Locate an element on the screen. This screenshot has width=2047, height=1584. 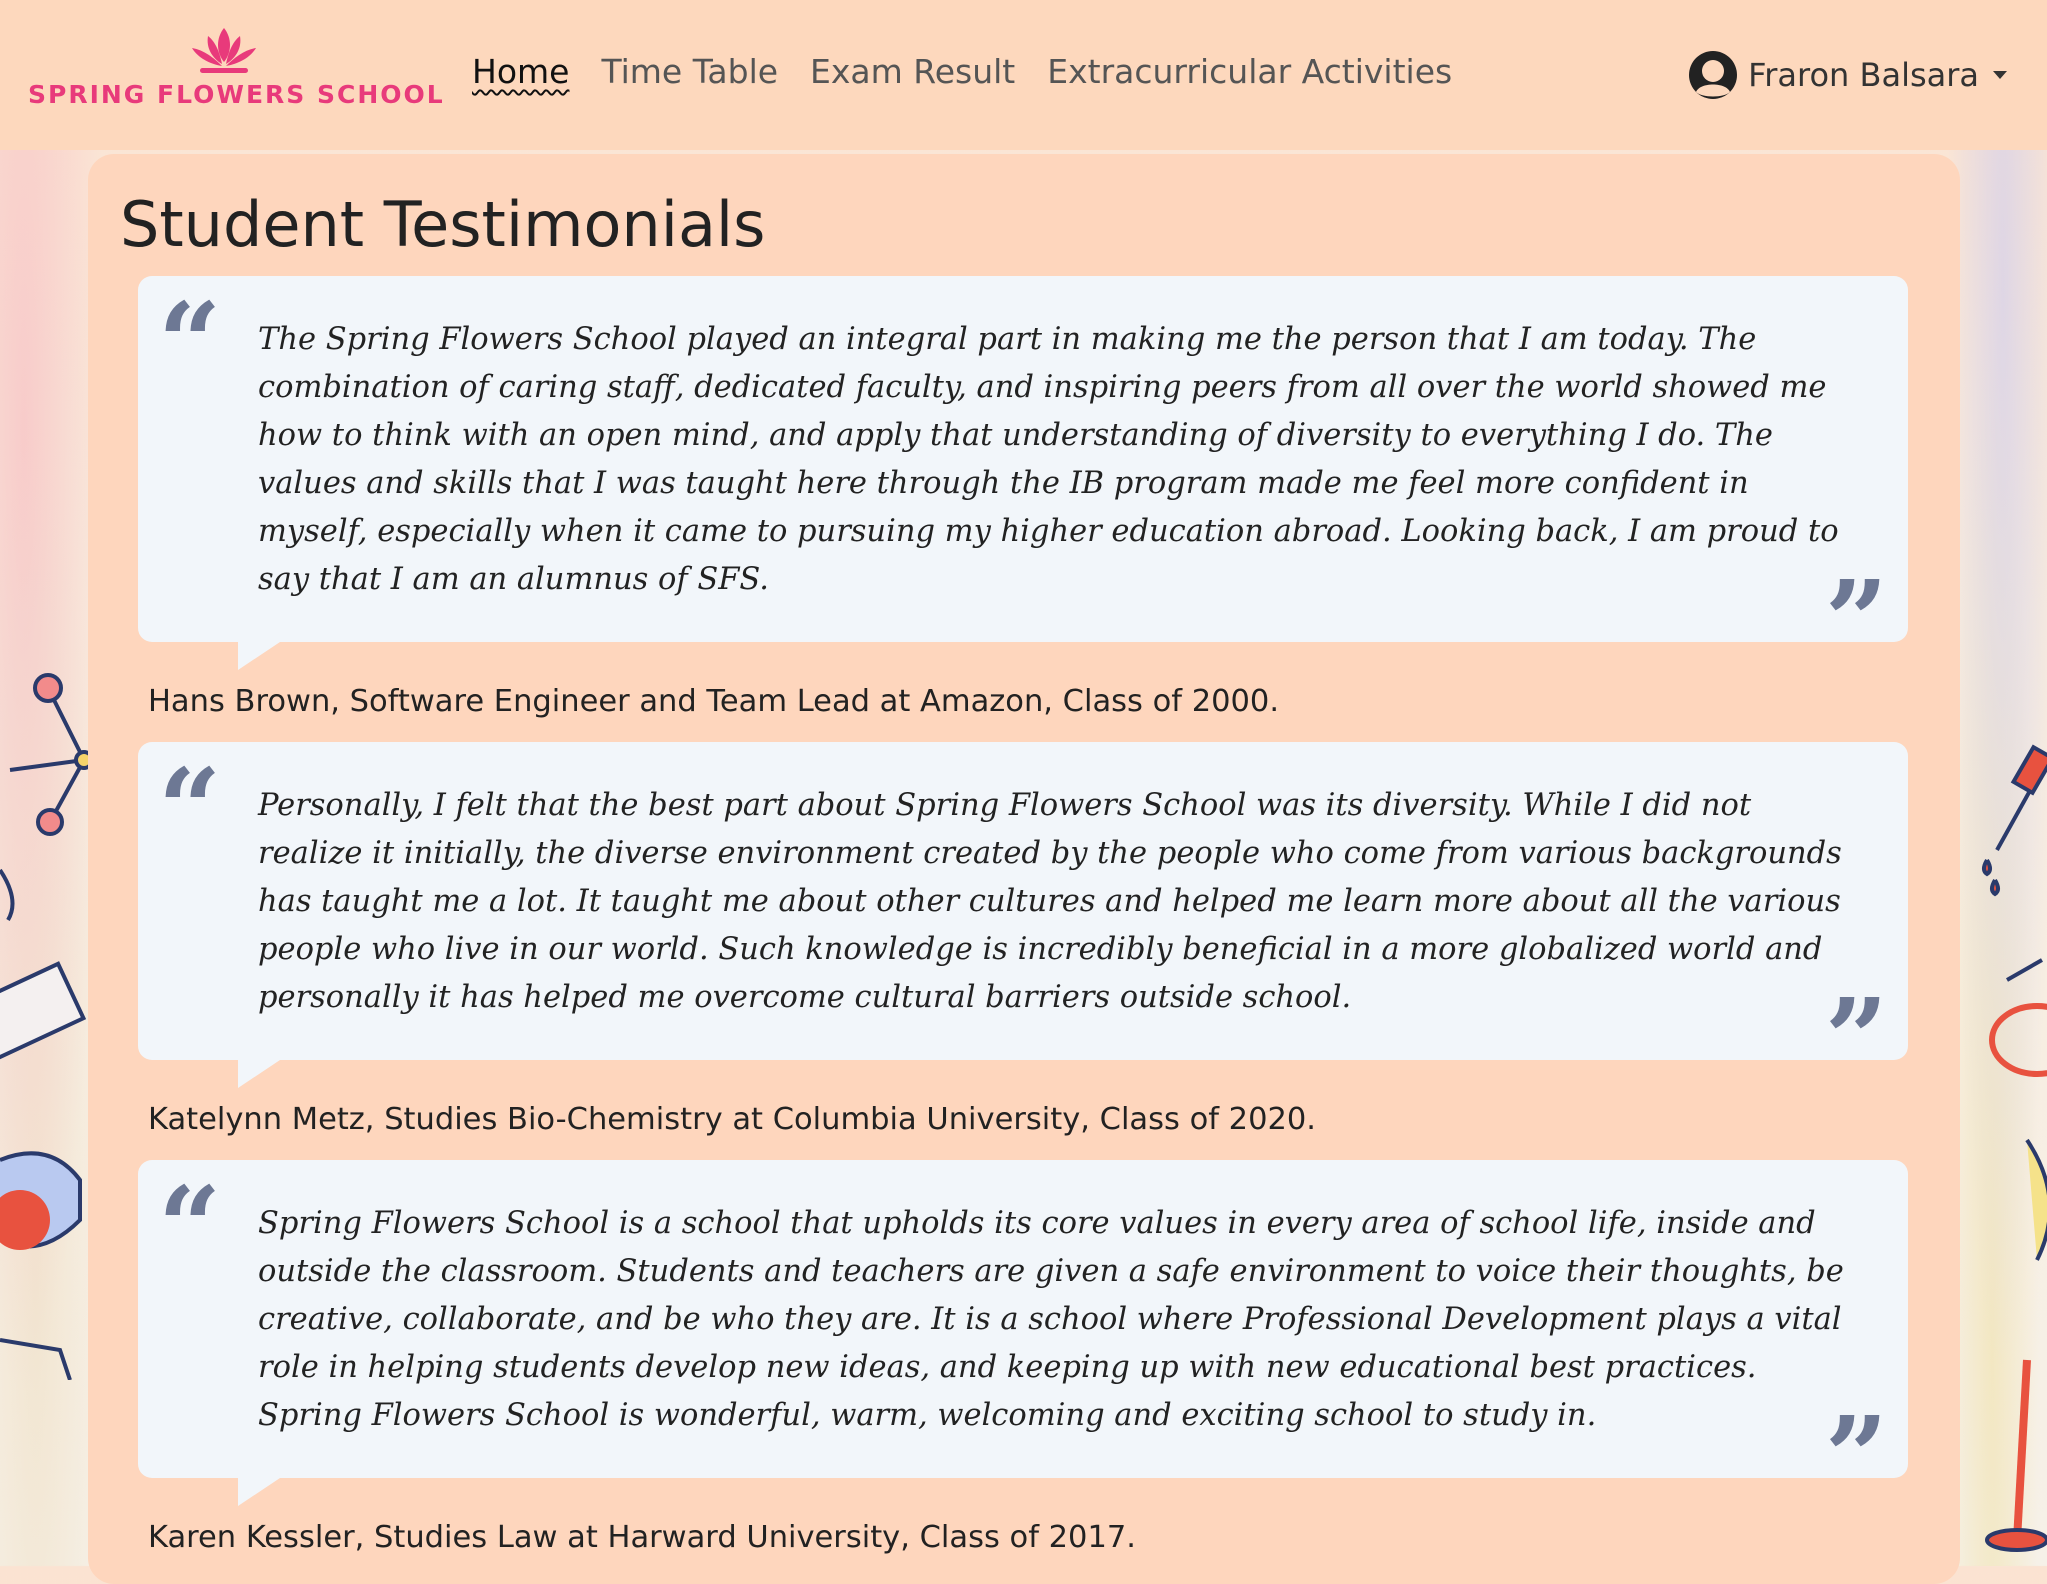
user-avatar-icon is located at coordinates (1713, 75).